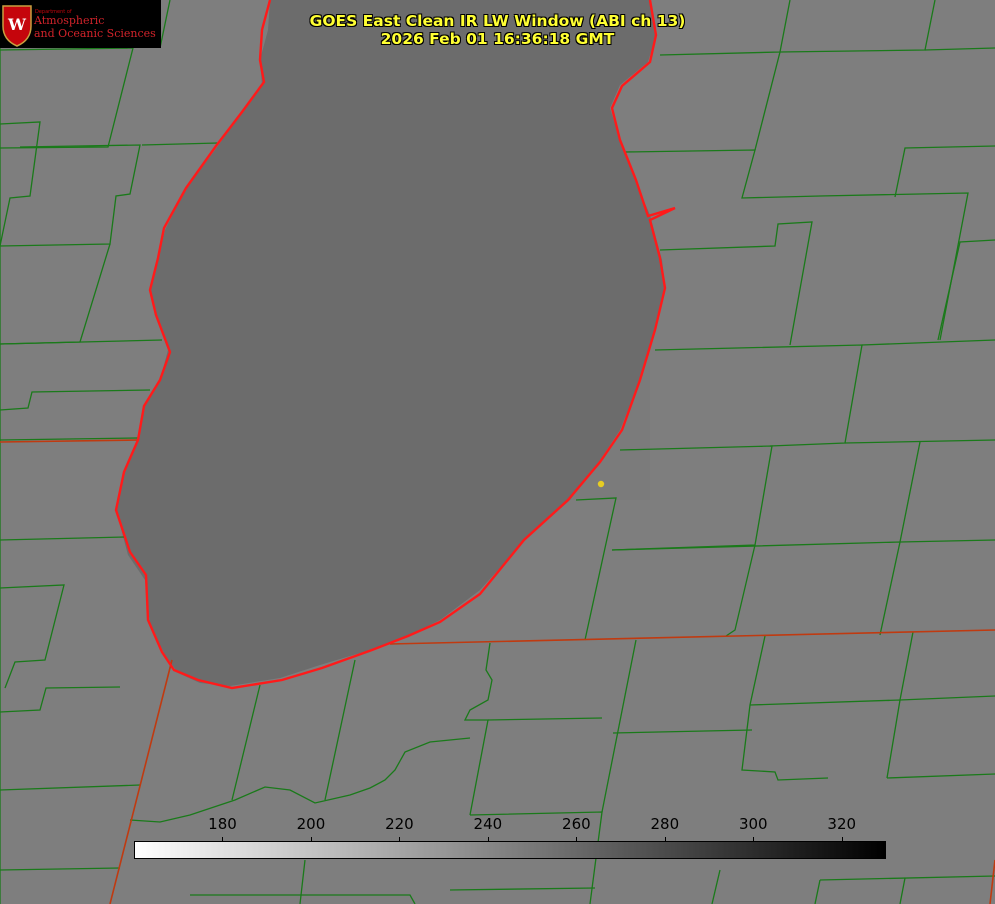 The height and width of the screenshot is (904, 995). Describe the element at coordinates (497, 39) in the screenshot. I see `image-timestamp: 2026 Feb 01 16:36:18 GMT` at that location.